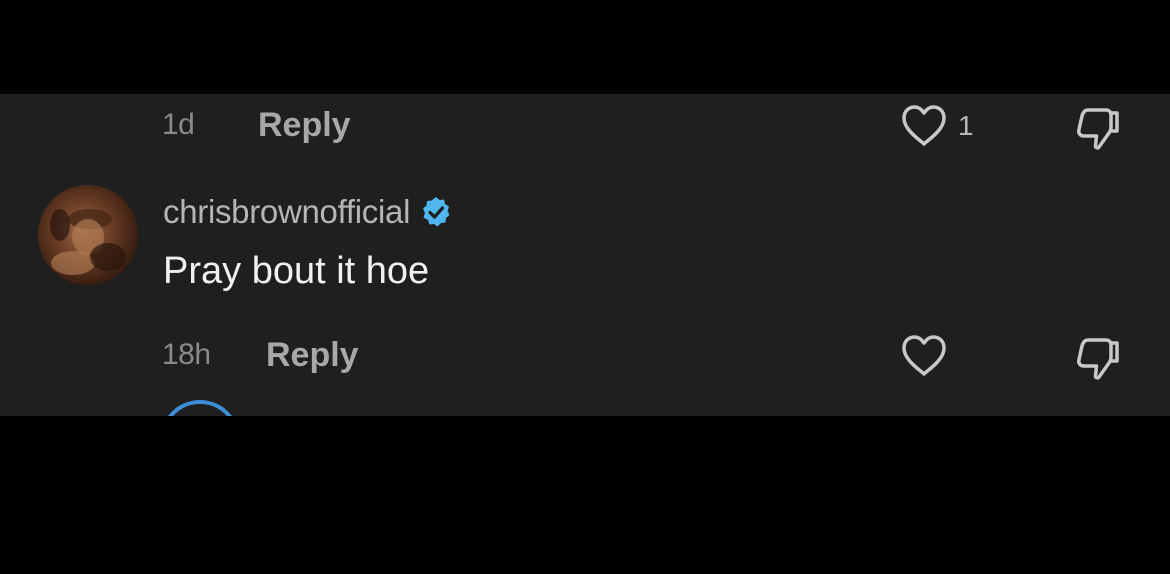  What do you see at coordinates (88, 242) in the screenshot?
I see `avatar-image` at bounding box center [88, 242].